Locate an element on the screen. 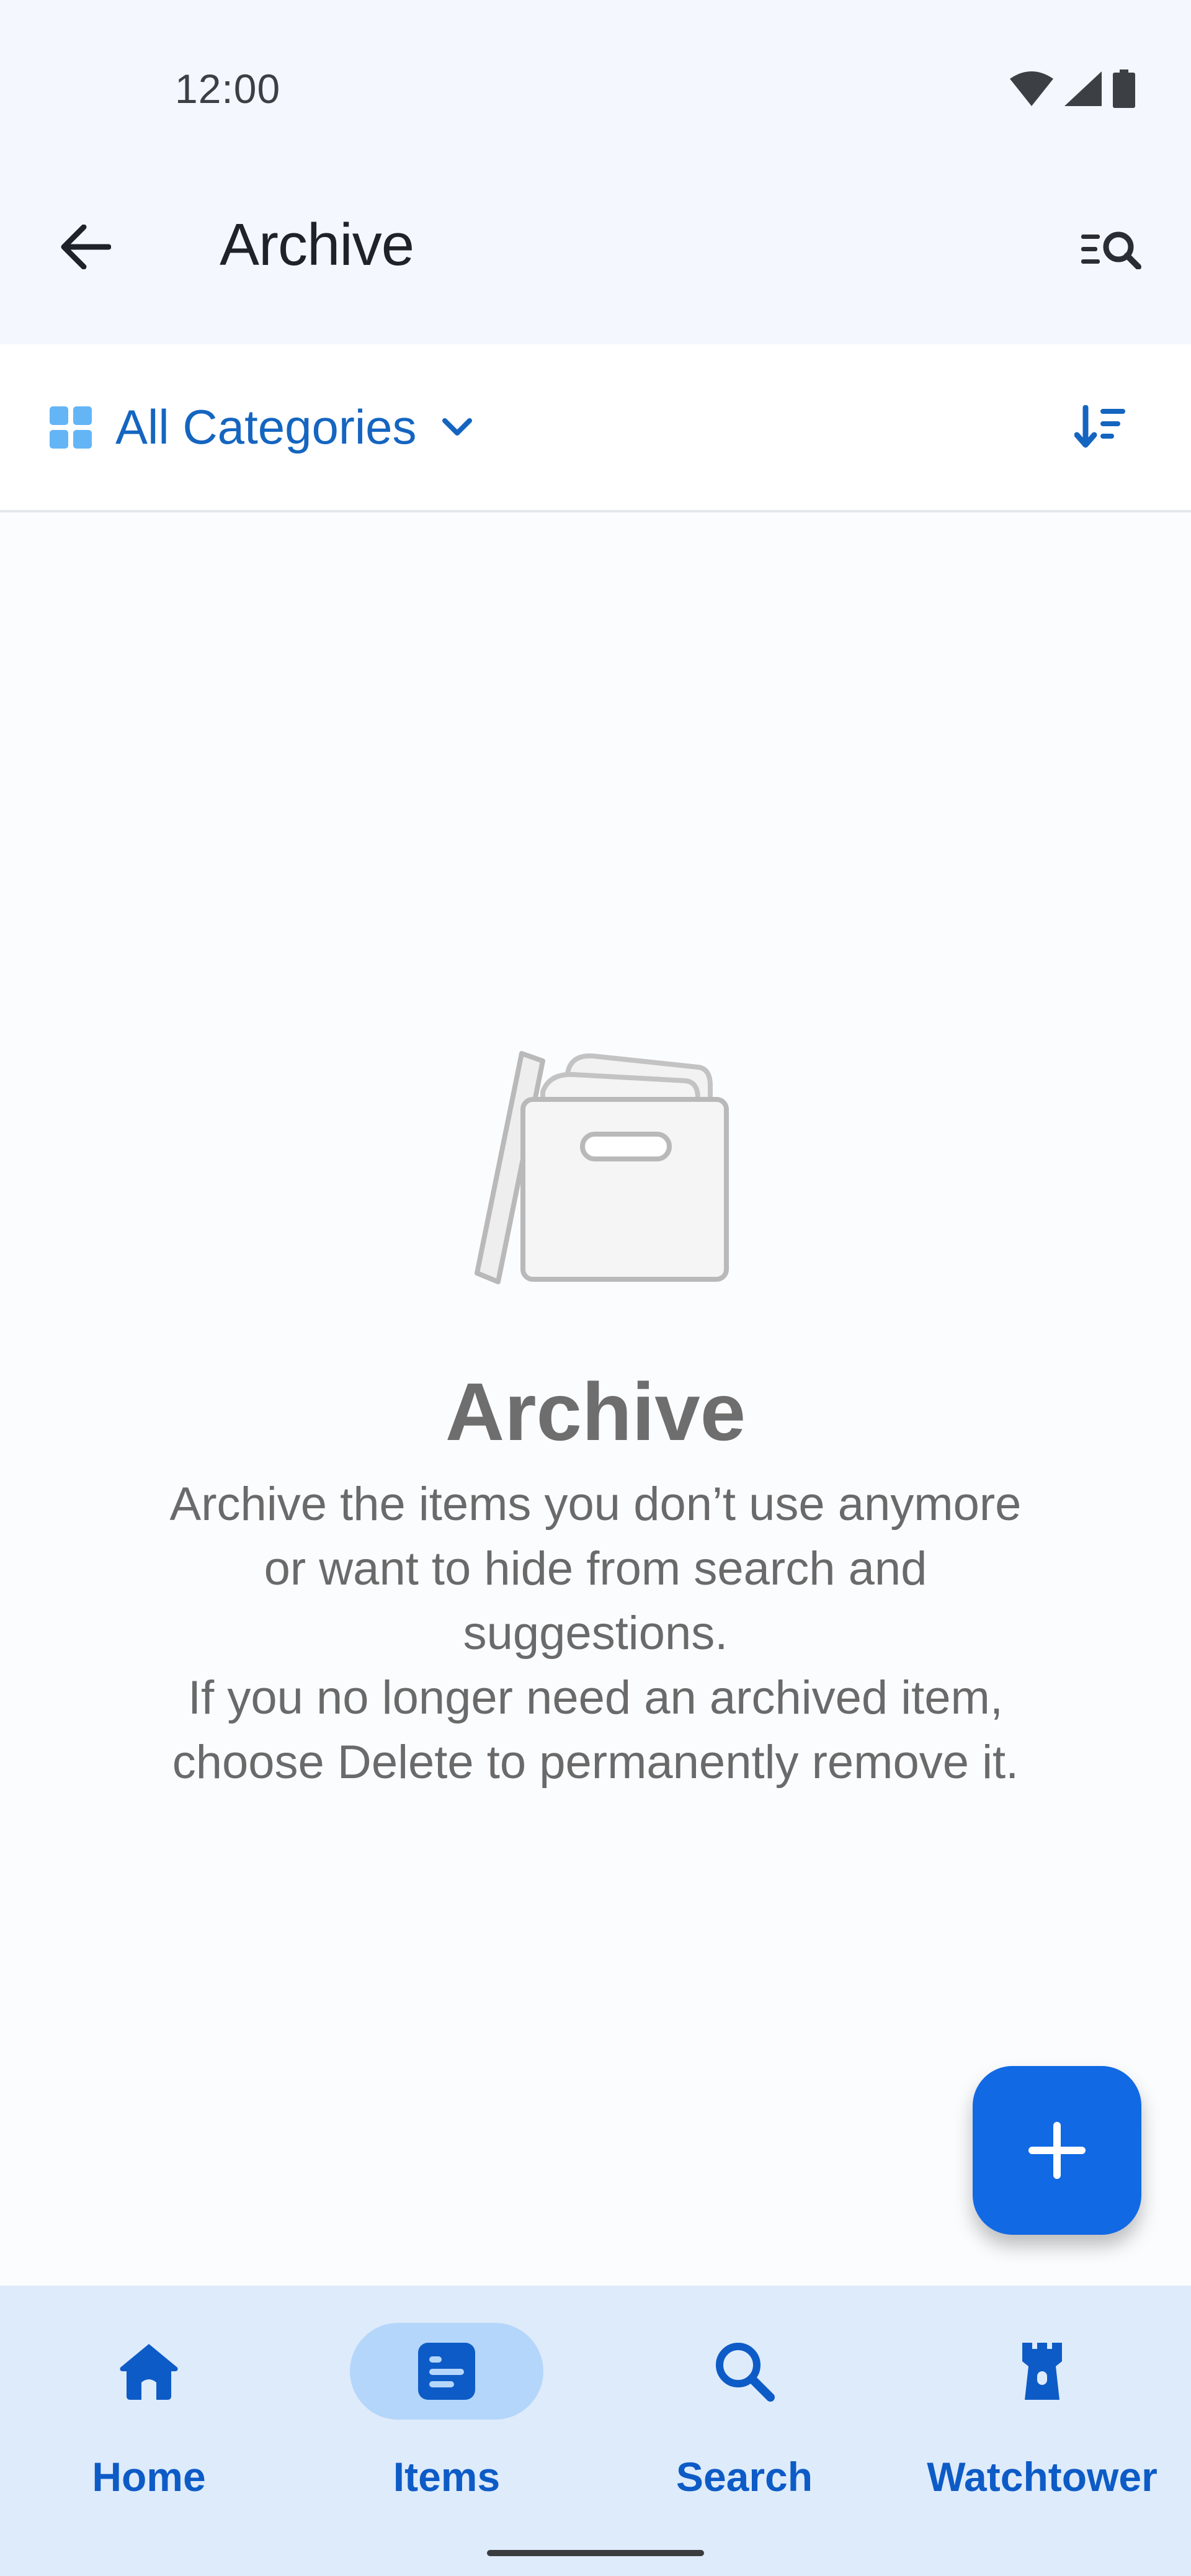 Image resolution: width=1191 pixels, height=2576 pixels. back-button is located at coordinates (85, 246).